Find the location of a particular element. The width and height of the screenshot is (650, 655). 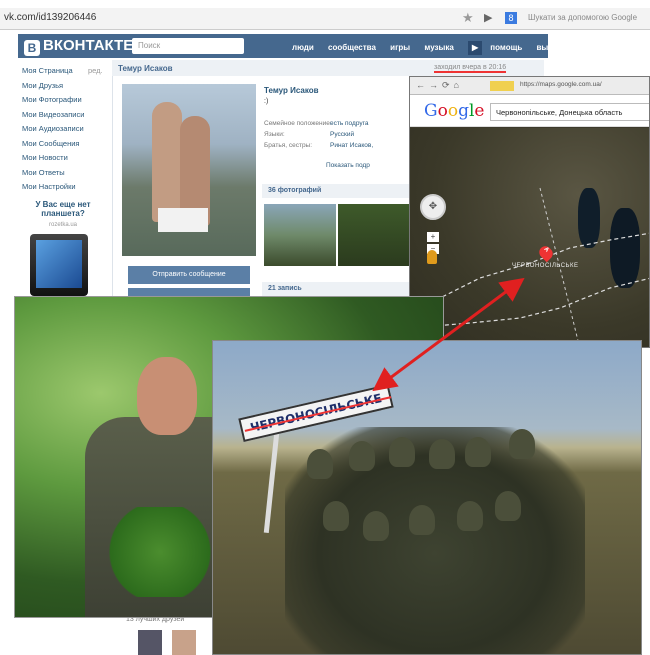

sidebar-item-messages: Мои Сообщения is located at coordinates (65, 146).